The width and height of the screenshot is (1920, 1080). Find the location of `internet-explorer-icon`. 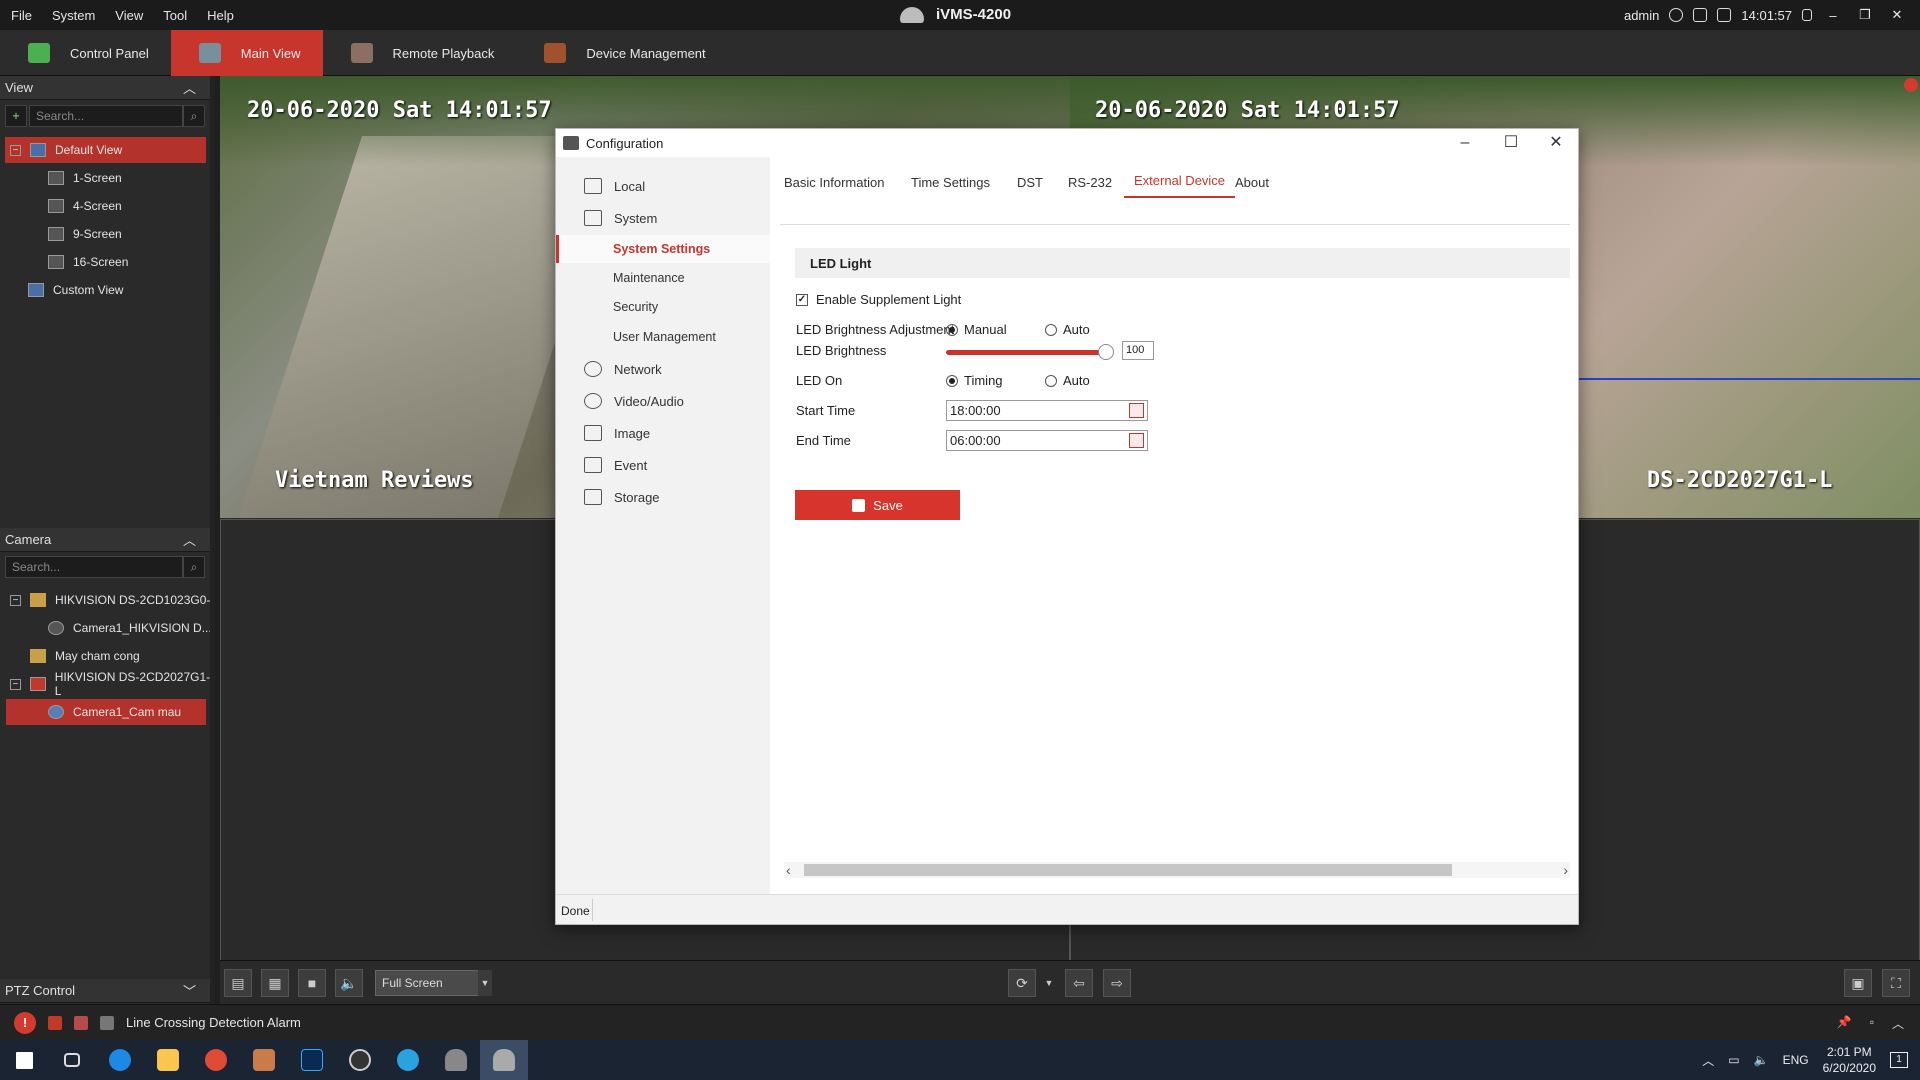

internet-explorer-icon is located at coordinates (408, 1060).